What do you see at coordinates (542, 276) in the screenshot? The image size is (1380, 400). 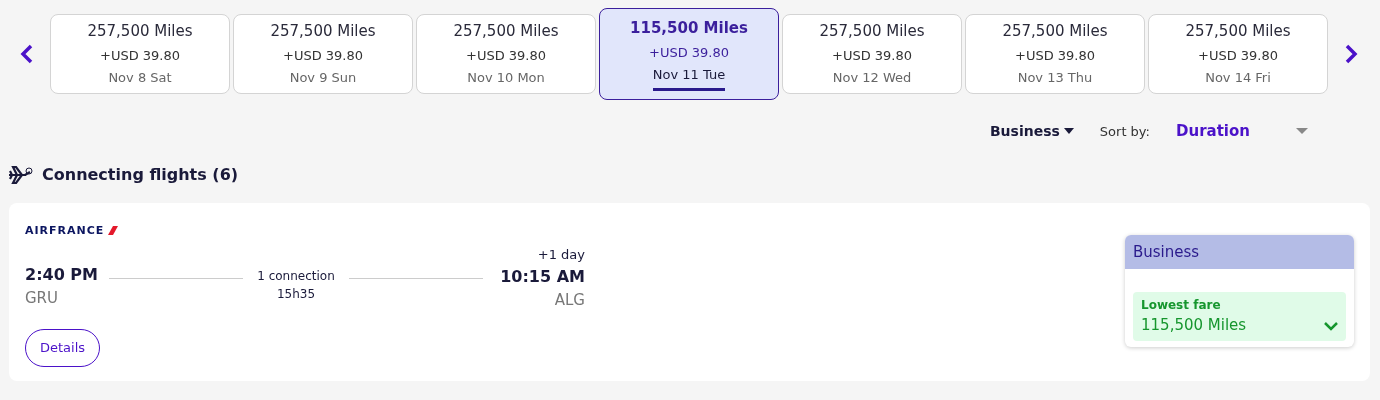 I see `arrival-time: 10:15 AM` at bounding box center [542, 276].